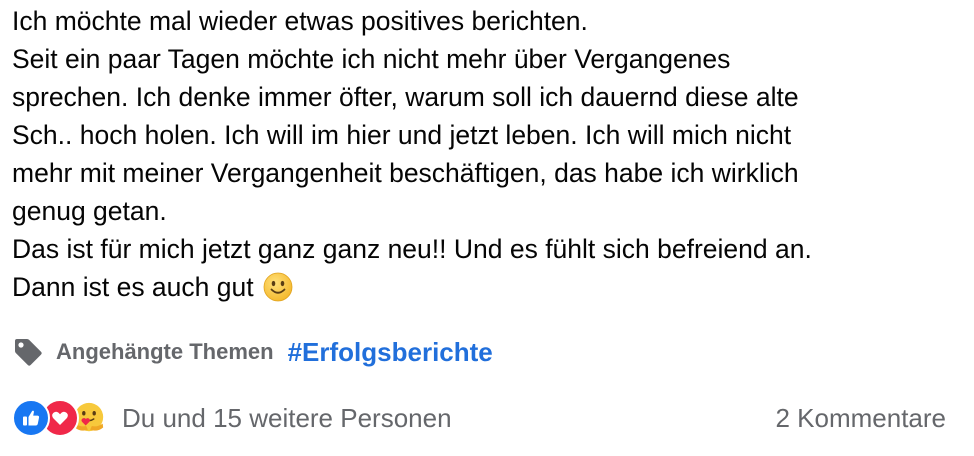 The height and width of the screenshot is (456, 974). What do you see at coordinates (89, 211) in the screenshot?
I see `post-text-line: genug getan.` at bounding box center [89, 211].